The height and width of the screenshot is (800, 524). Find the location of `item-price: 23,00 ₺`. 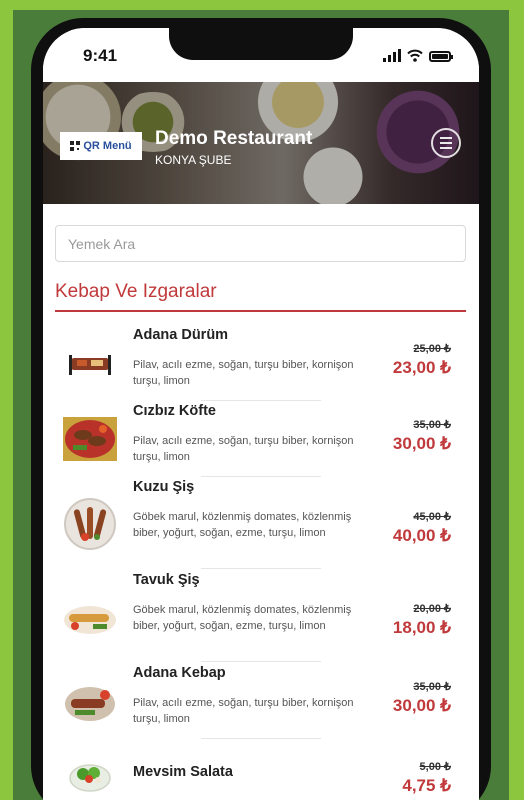

item-price: 23,00 ₺ is located at coordinates (421, 367).